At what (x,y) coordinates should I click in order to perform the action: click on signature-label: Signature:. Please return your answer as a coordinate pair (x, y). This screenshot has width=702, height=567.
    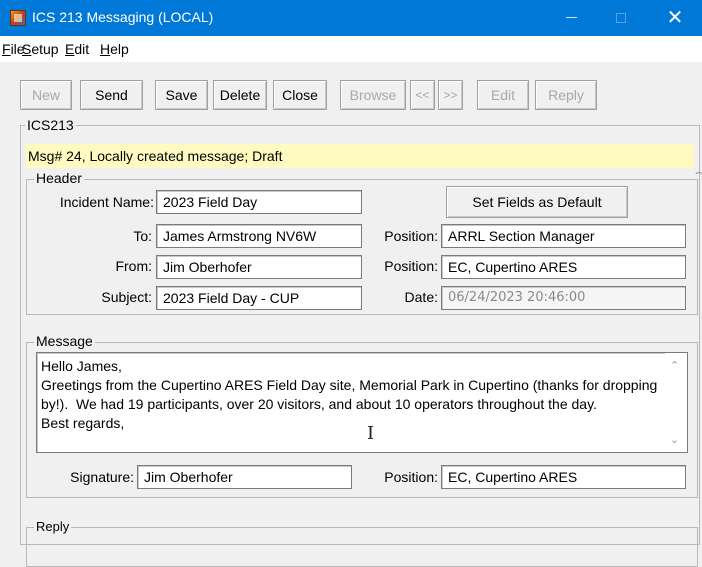
    Looking at the image, I should click on (102, 477).